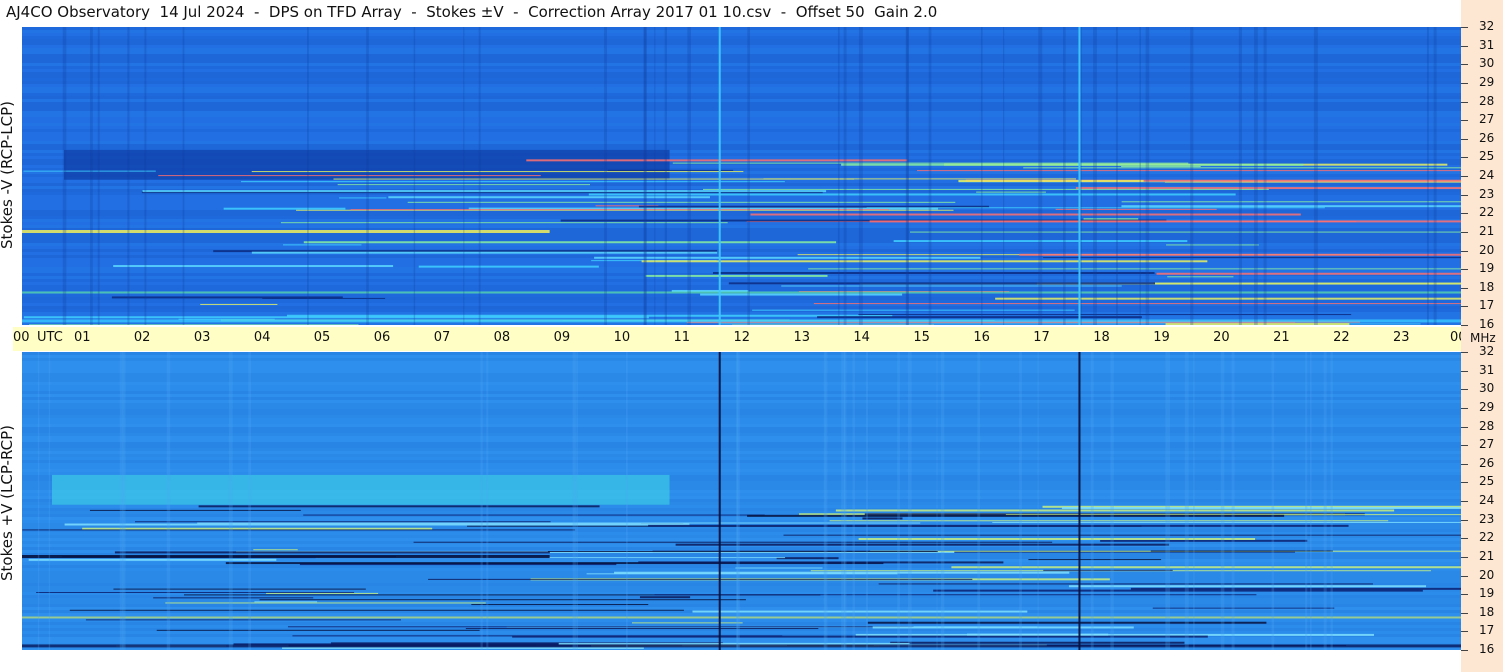 This screenshot has height=672, width=1503. What do you see at coordinates (742, 337) in the screenshot?
I see `x-tick-label: 12` at bounding box center [742, 337].